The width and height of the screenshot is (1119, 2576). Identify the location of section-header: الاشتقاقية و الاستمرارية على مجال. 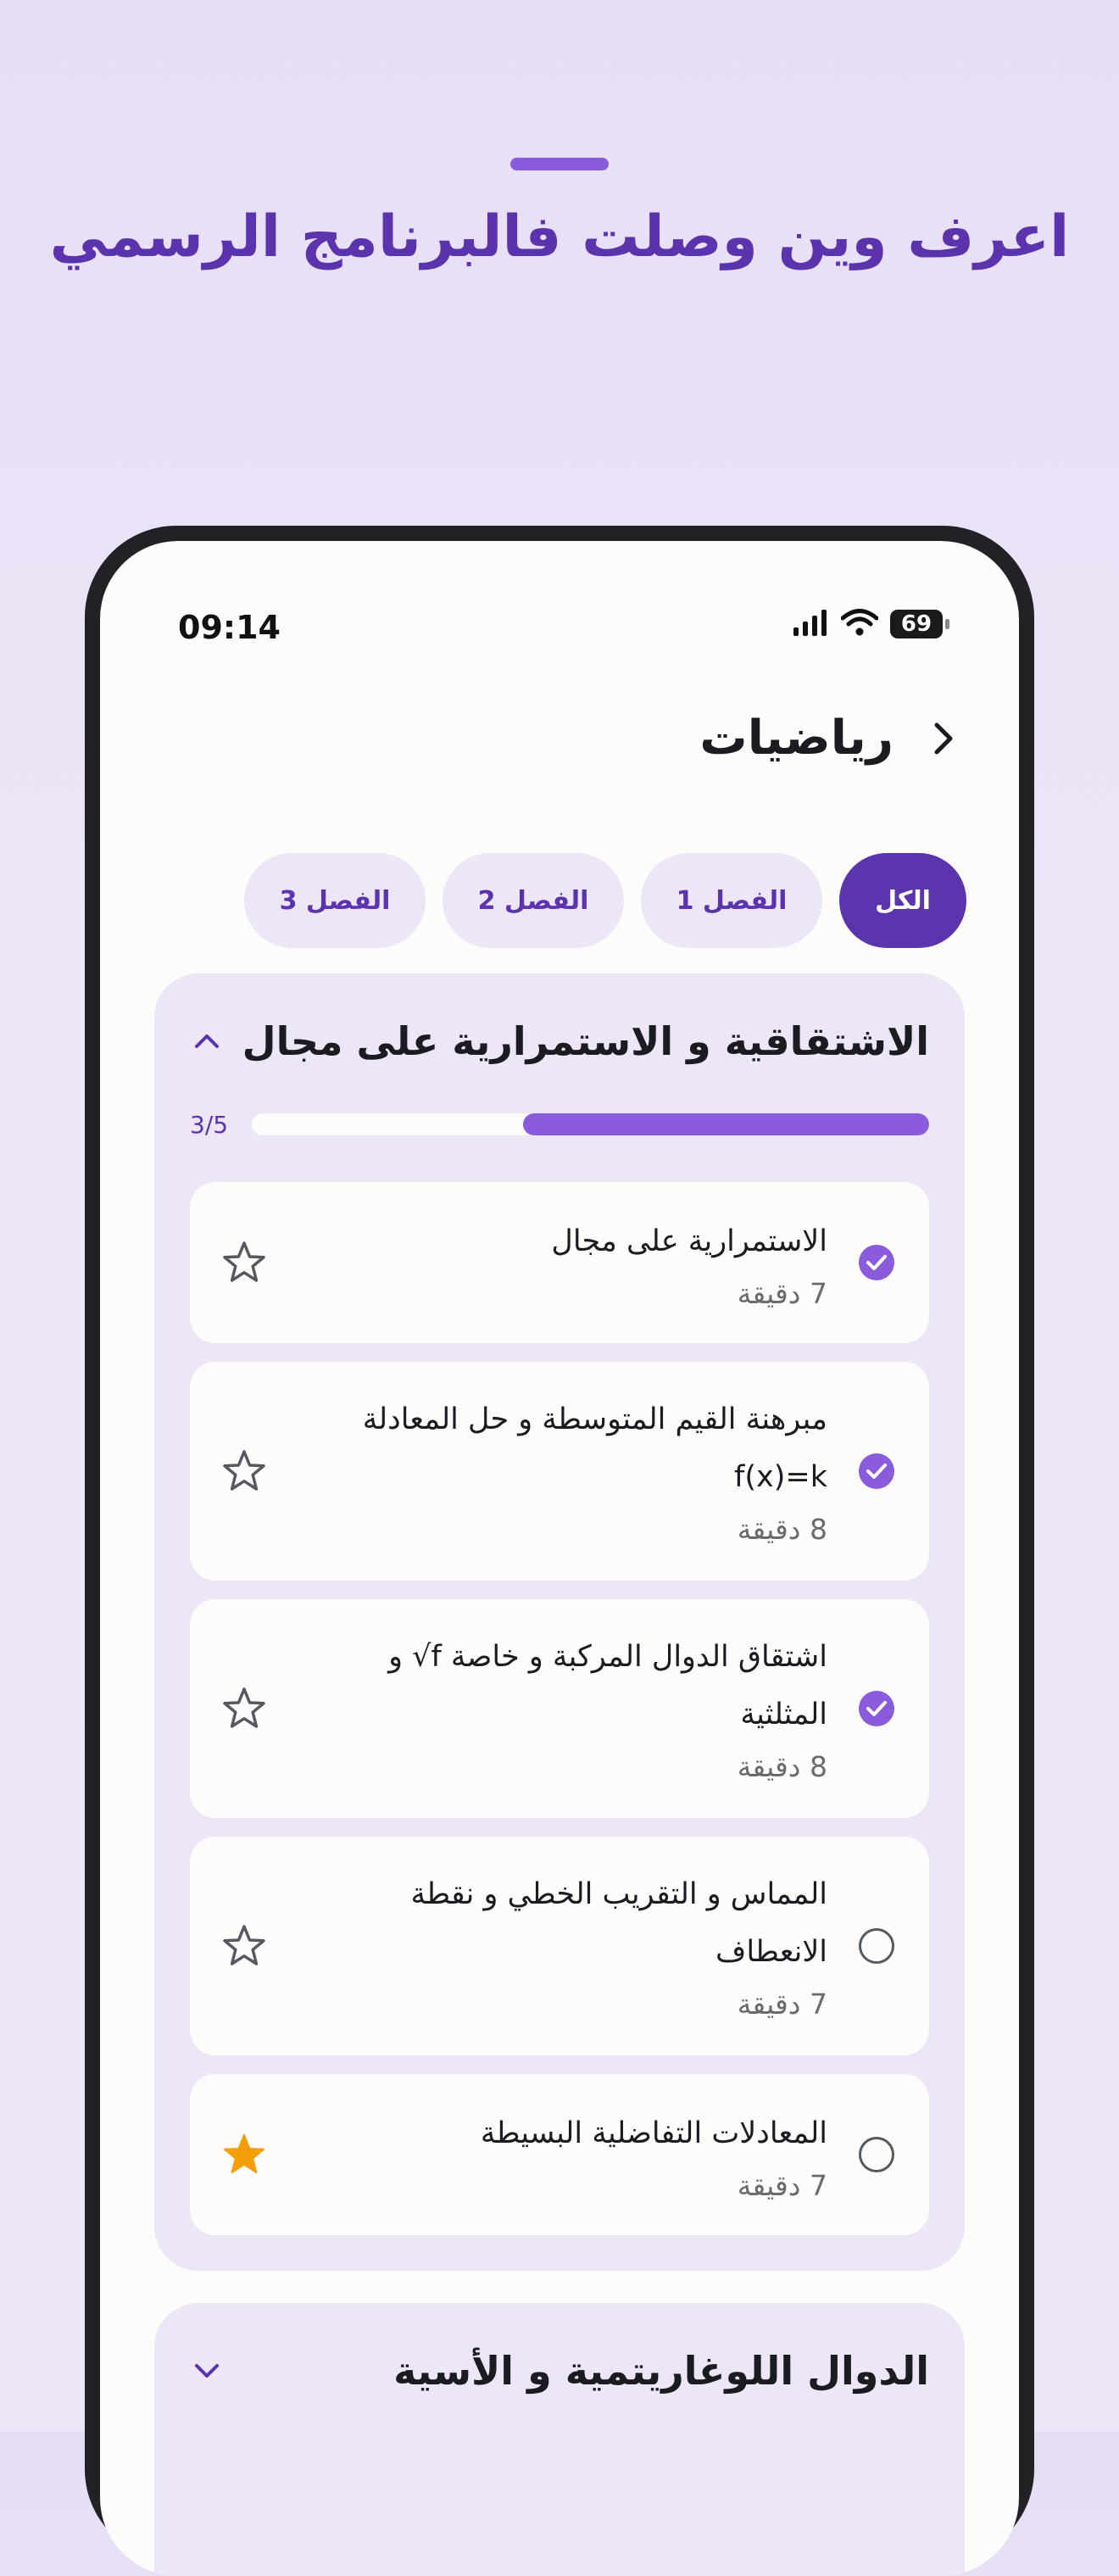
(559, 1041).